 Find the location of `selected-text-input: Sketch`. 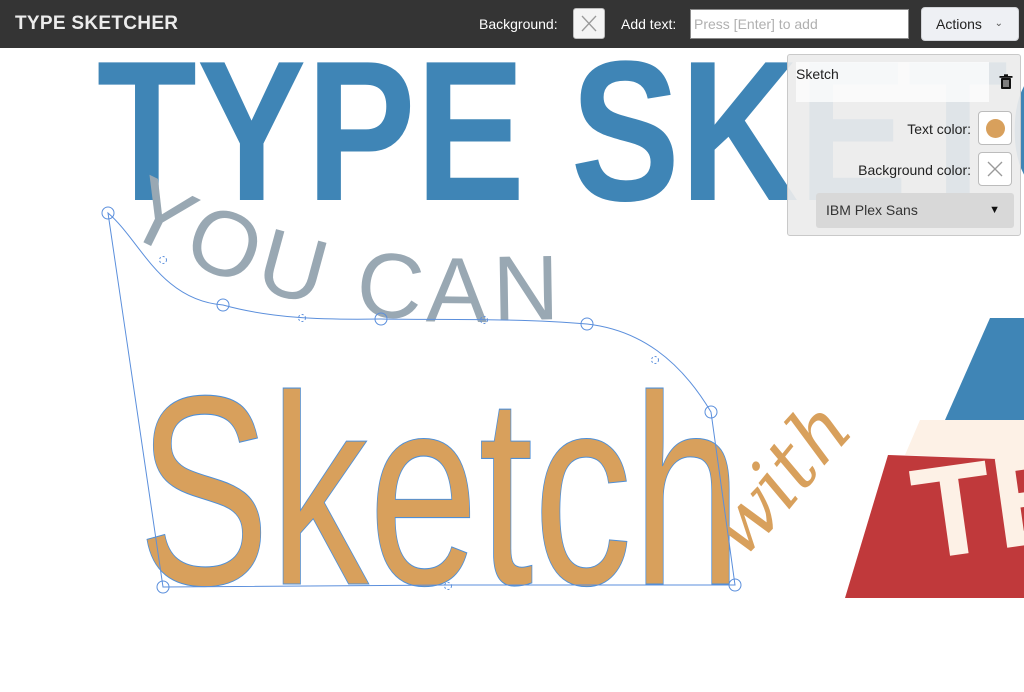

selected-text-input: Sketch is located at coordinates (892, 82).